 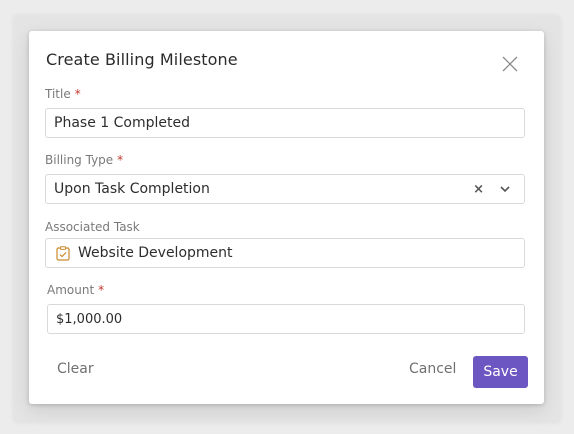 I want to click on amount-label: Amount *, so click(x=75, y=290).